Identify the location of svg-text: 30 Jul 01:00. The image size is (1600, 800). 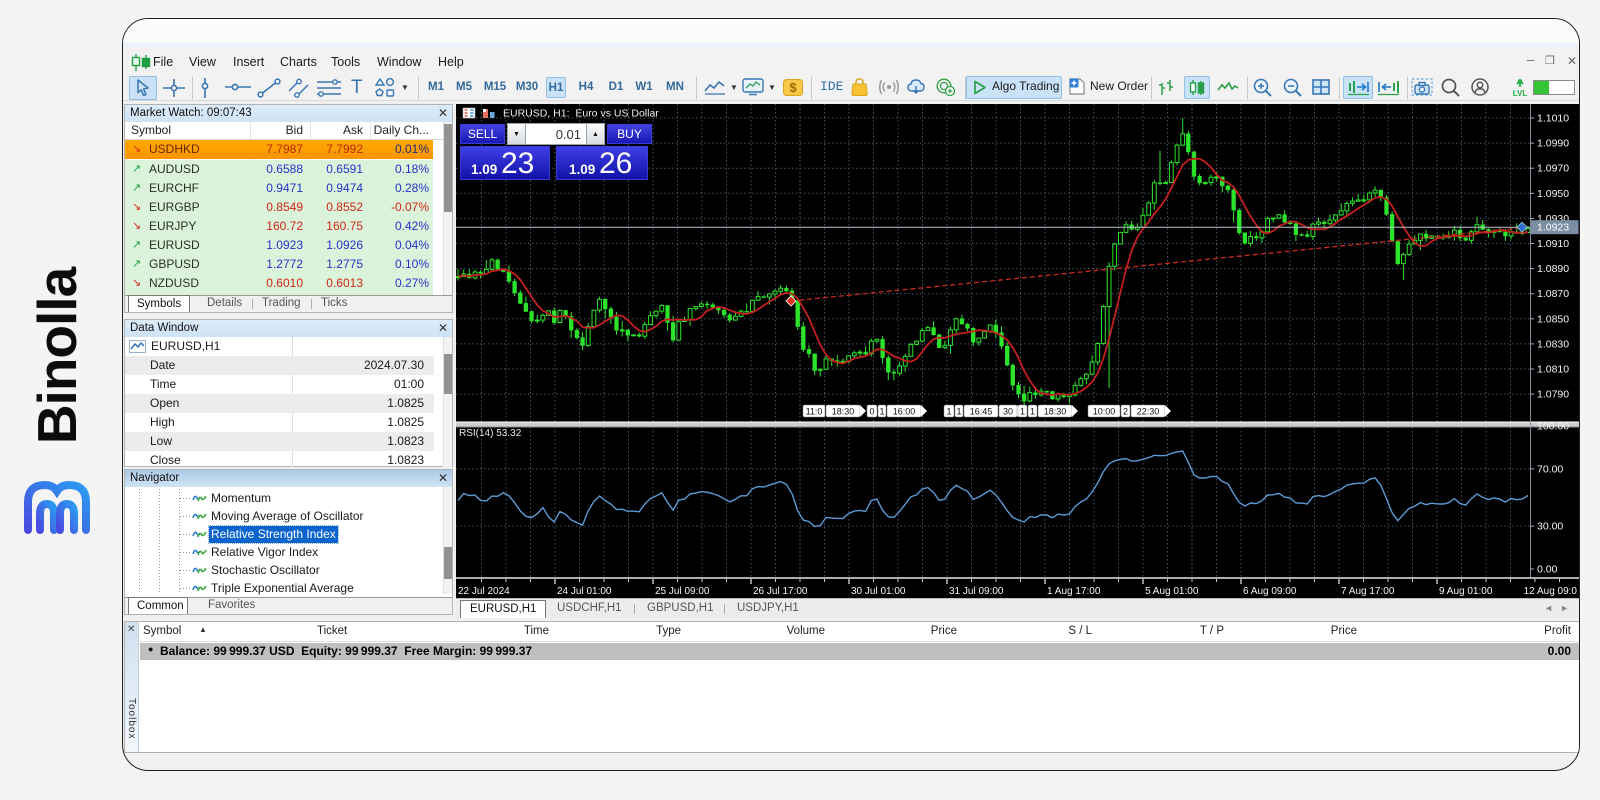
(878, 591).